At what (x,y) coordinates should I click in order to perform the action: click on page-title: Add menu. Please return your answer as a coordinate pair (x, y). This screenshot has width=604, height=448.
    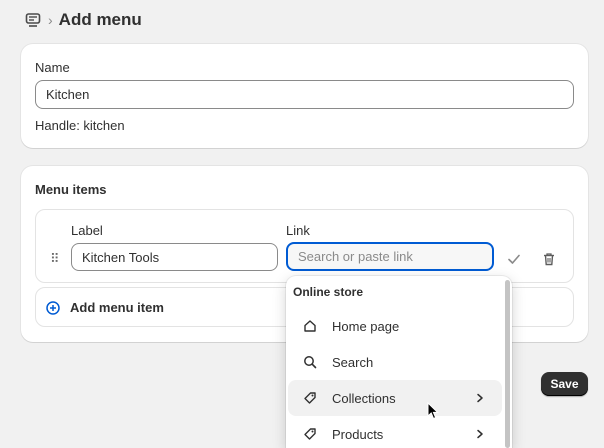
    Looking at the image, I should click on (100, 19).